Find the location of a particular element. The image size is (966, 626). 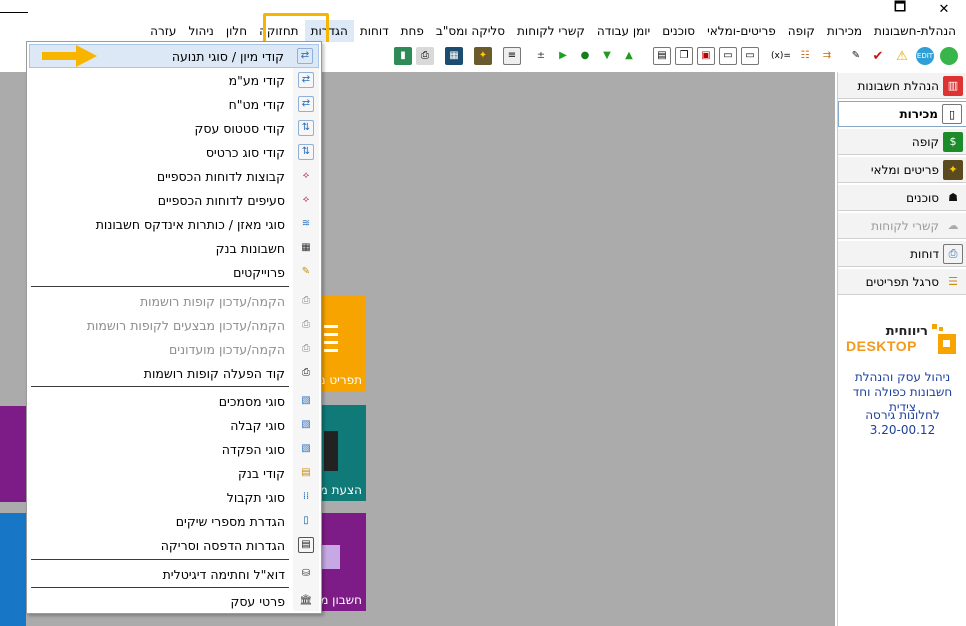

upload-green-icon: ▲ is located at coordinates (629, 56).